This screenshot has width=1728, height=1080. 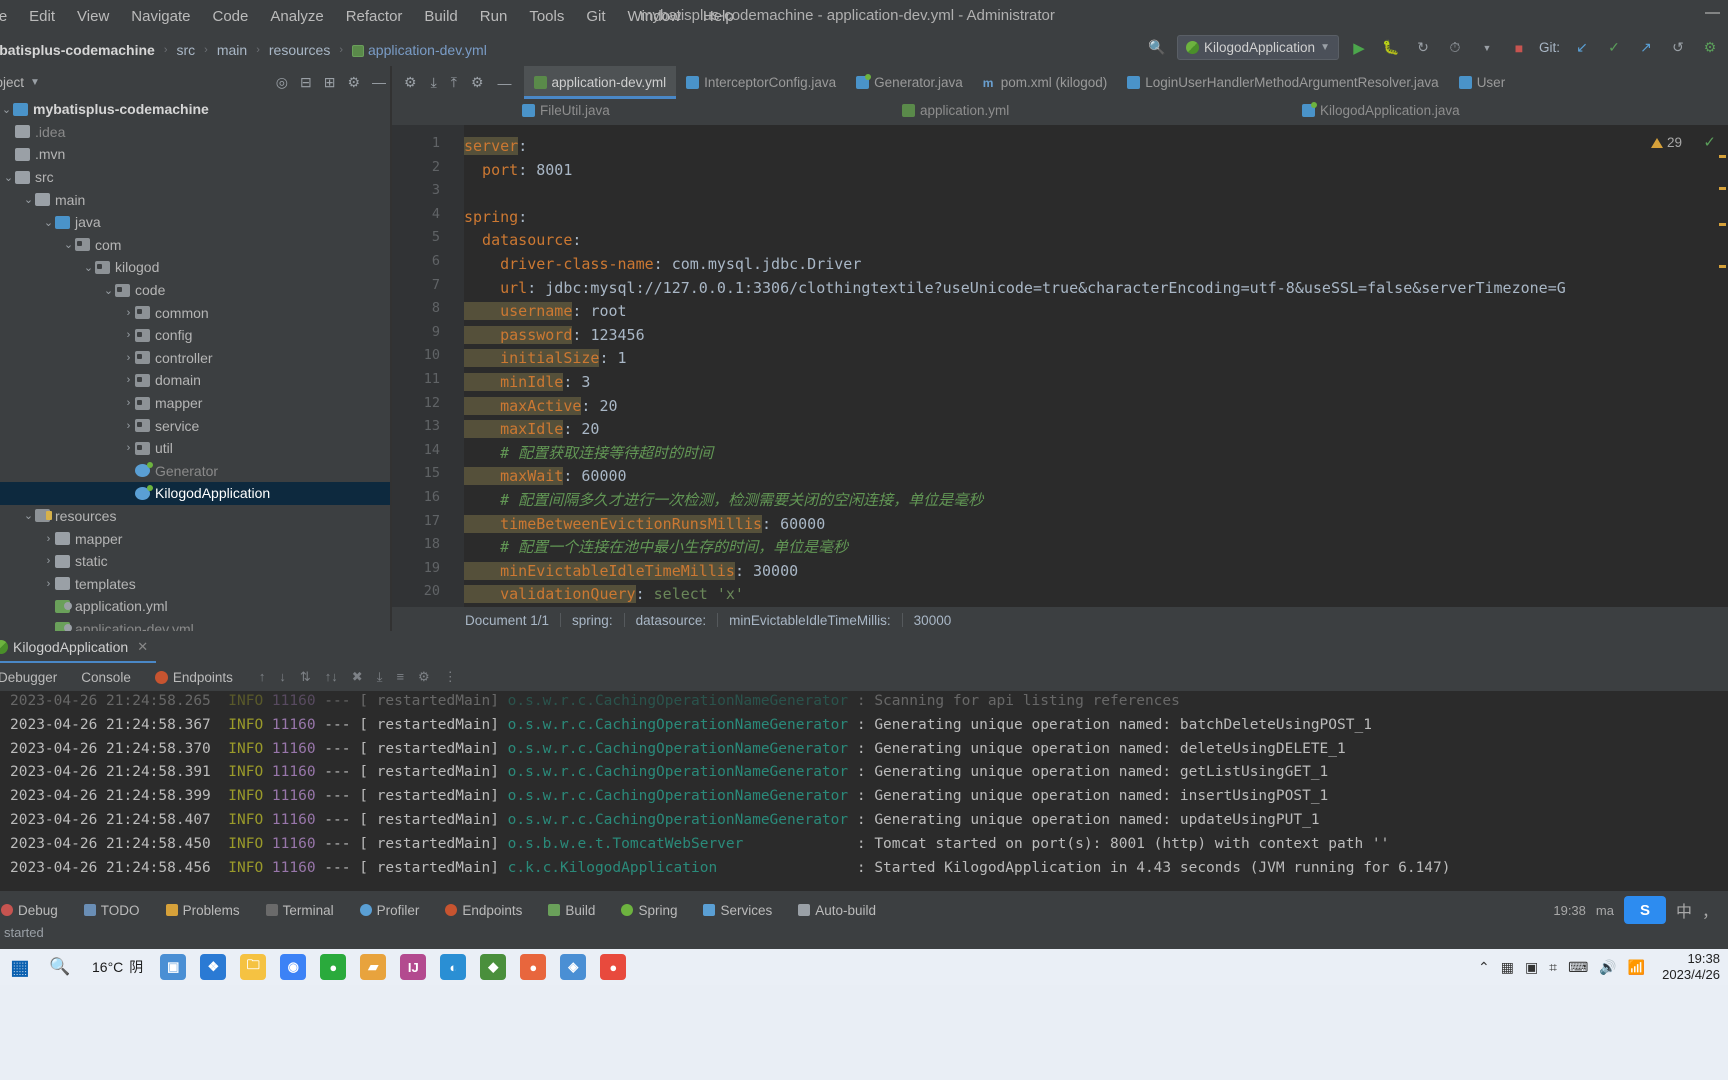 I want to click on expand-all-icon: ⊟, so click(x=306, y=82).